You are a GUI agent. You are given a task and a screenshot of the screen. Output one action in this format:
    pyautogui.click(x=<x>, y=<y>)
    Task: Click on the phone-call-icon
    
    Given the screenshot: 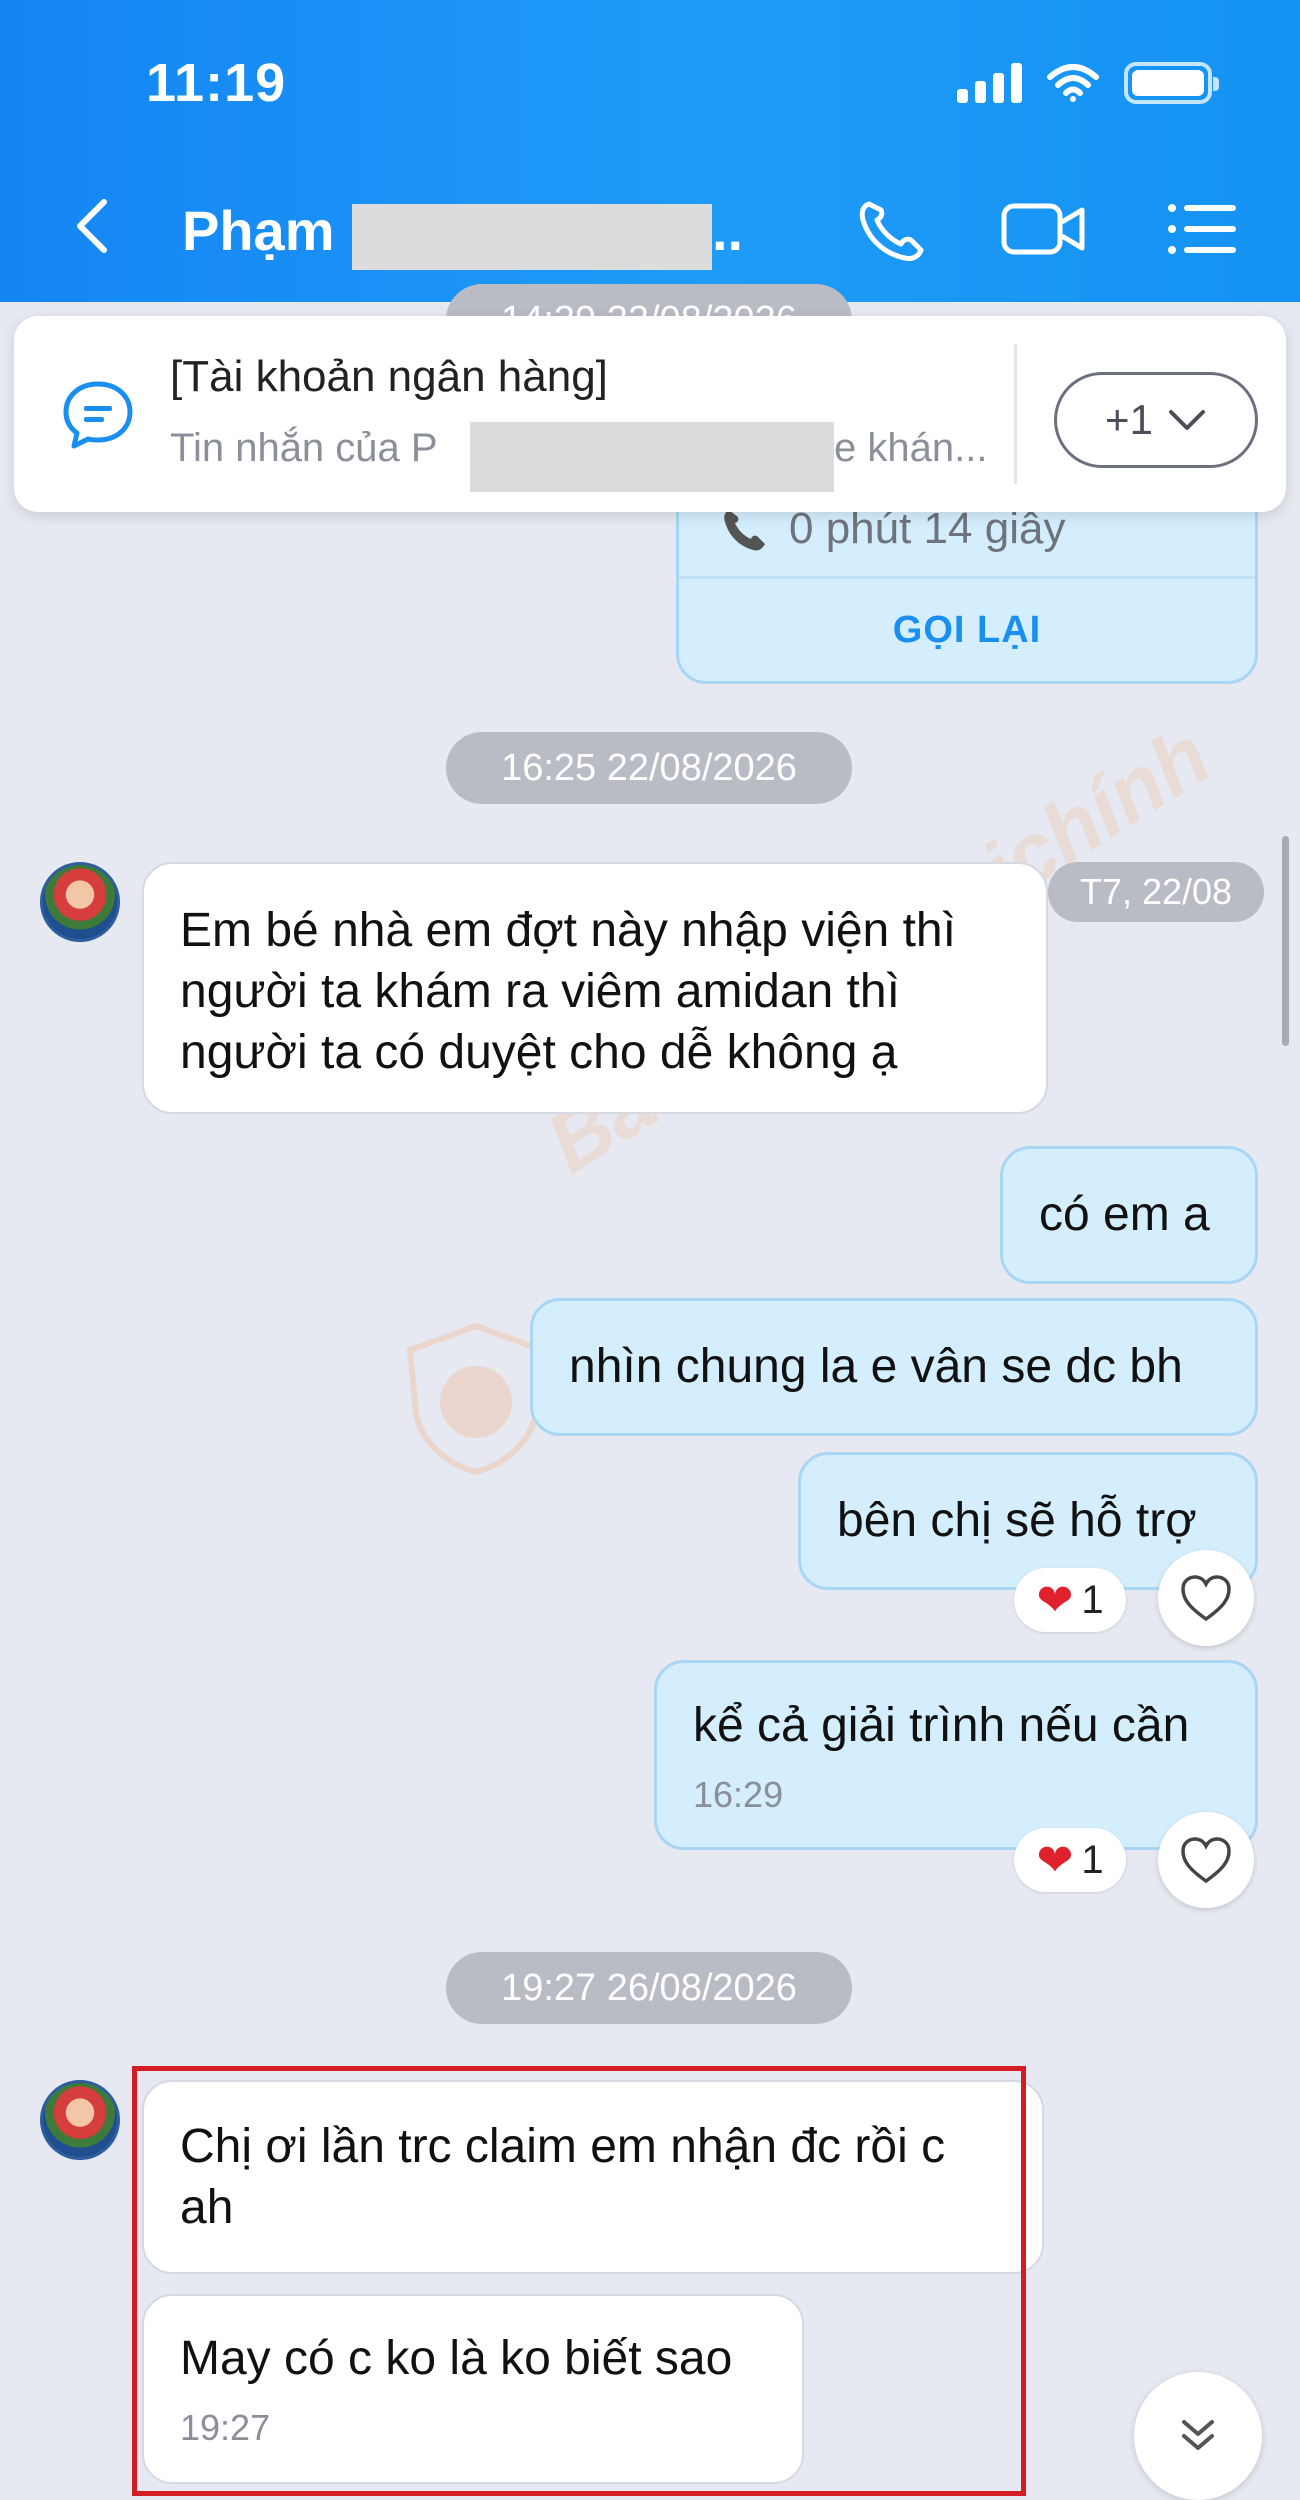 What is the action you would take?
    pyautogui.click(x=893, y=229)
    